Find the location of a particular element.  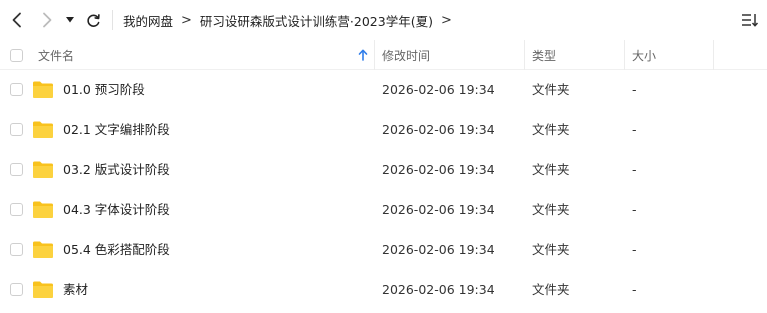

breadcrumb-item-current: 研习设研森版式设计训练营·2023学年(夏) is located at coordinates (316, 20).